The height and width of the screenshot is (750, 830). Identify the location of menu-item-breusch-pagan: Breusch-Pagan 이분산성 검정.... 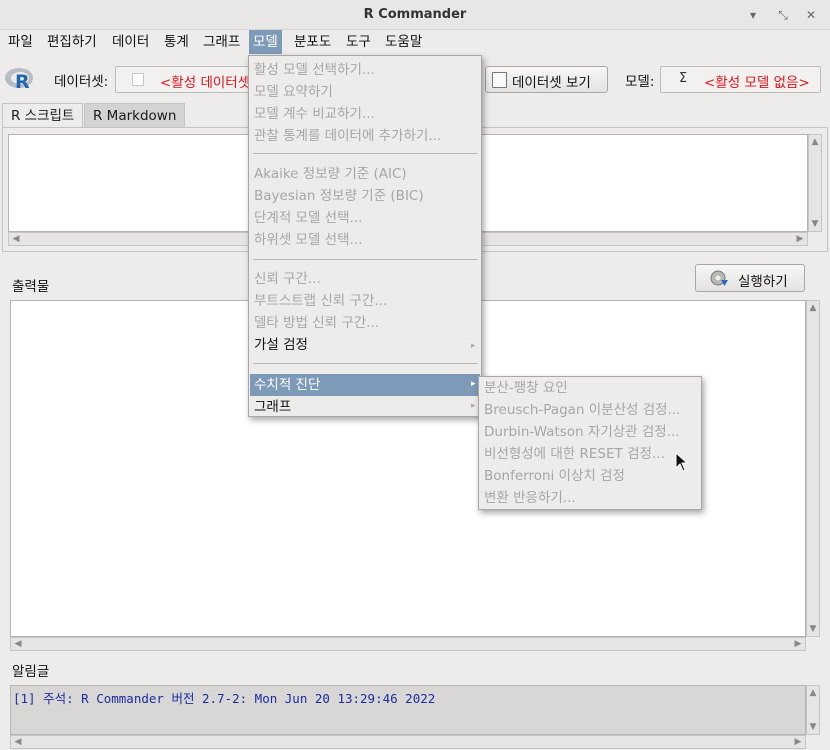
(590, 410).